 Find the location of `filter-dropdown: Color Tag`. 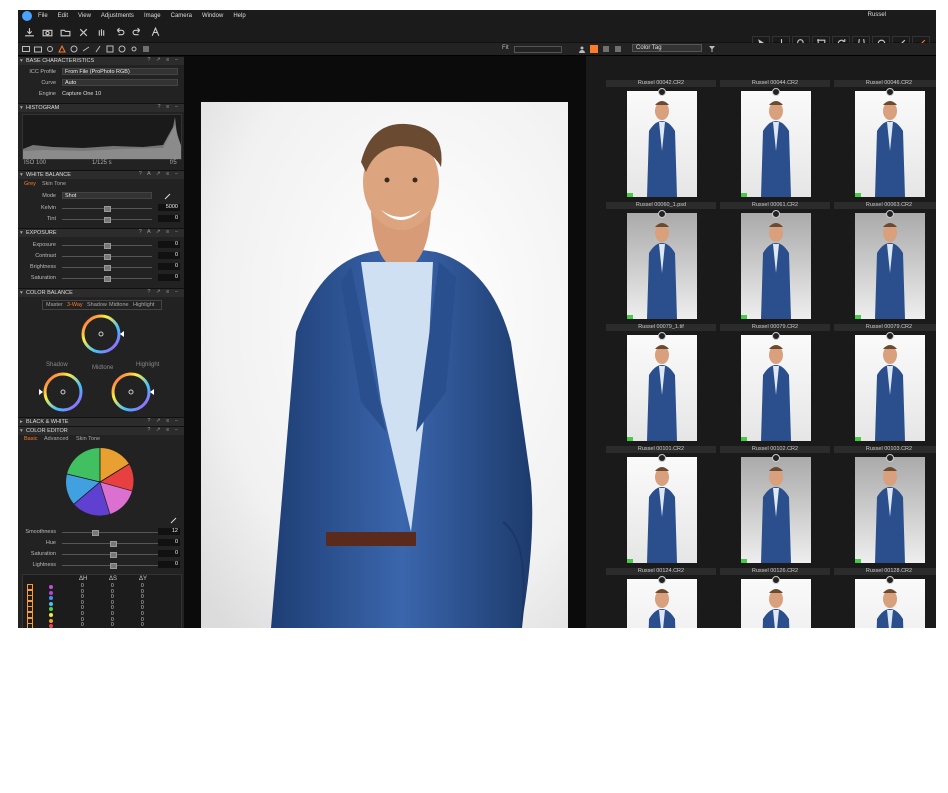

filter-dropdown: Color Tag is located at coordinates (667, 48).